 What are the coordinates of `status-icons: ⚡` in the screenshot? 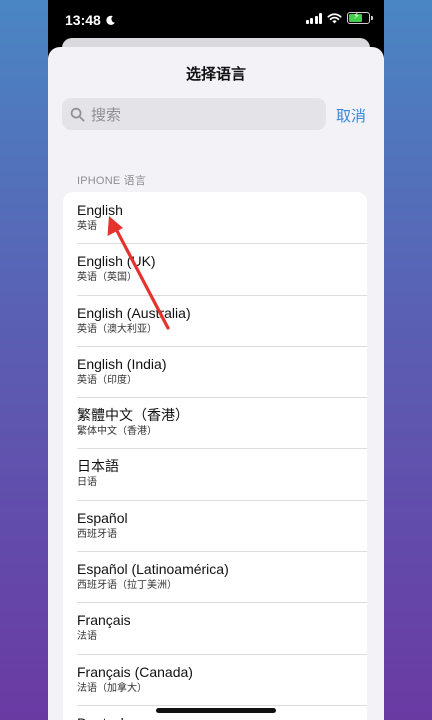 It's located at (339, 17).